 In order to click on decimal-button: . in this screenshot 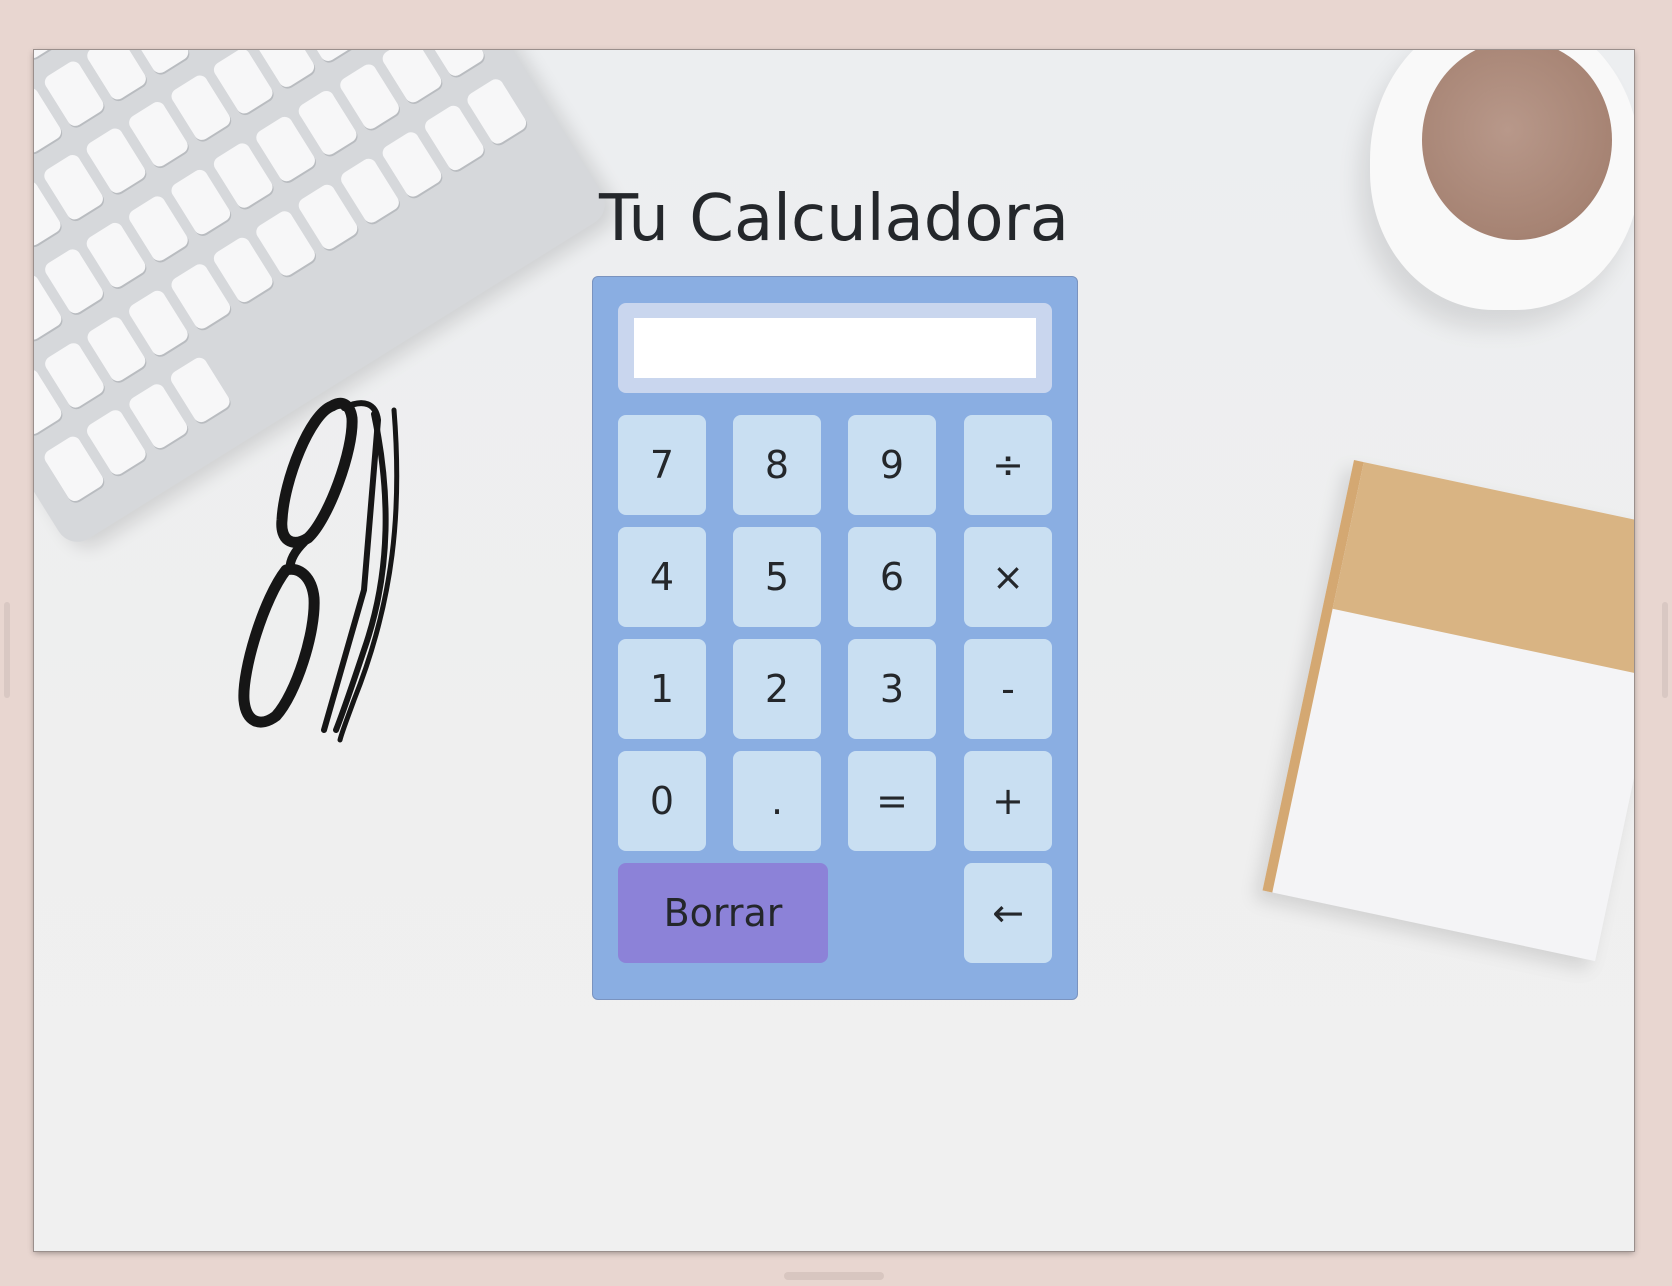, I will do `click(777, 801)`.